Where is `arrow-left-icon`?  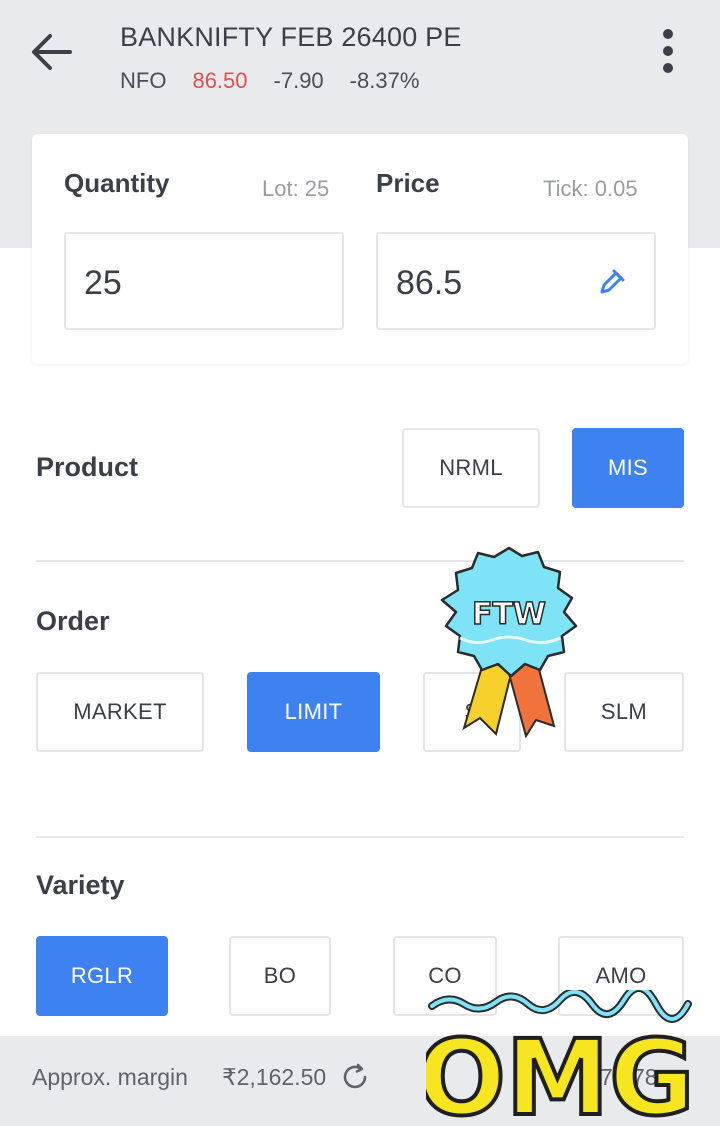 arrow-left-icon is located at coordinates (52, 52).